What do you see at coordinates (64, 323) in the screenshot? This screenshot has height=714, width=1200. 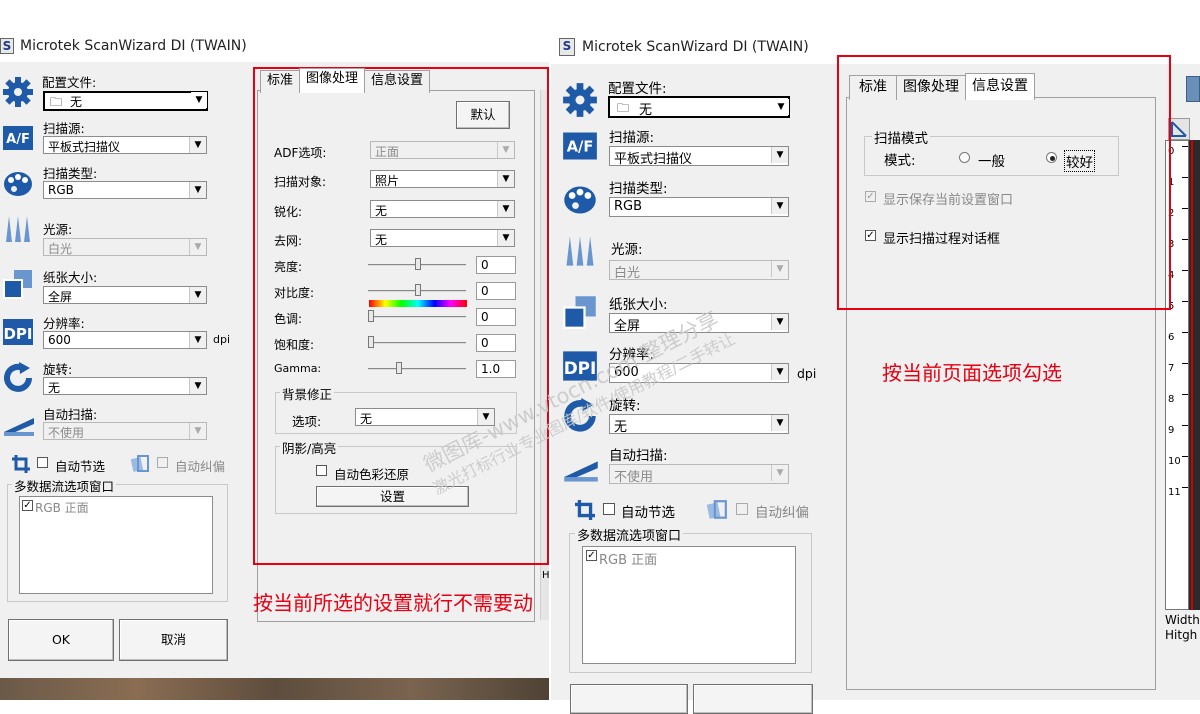 I see `resolution-label: 分辨率:` at bounding box center [64, 323].